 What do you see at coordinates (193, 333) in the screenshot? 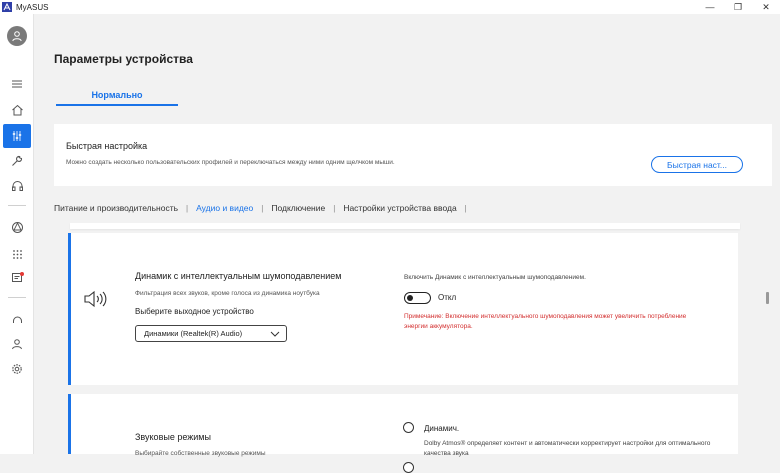
I see `output-device-value: Динамики (Realtek(R) Audio)` at bounding box center [193, 333].